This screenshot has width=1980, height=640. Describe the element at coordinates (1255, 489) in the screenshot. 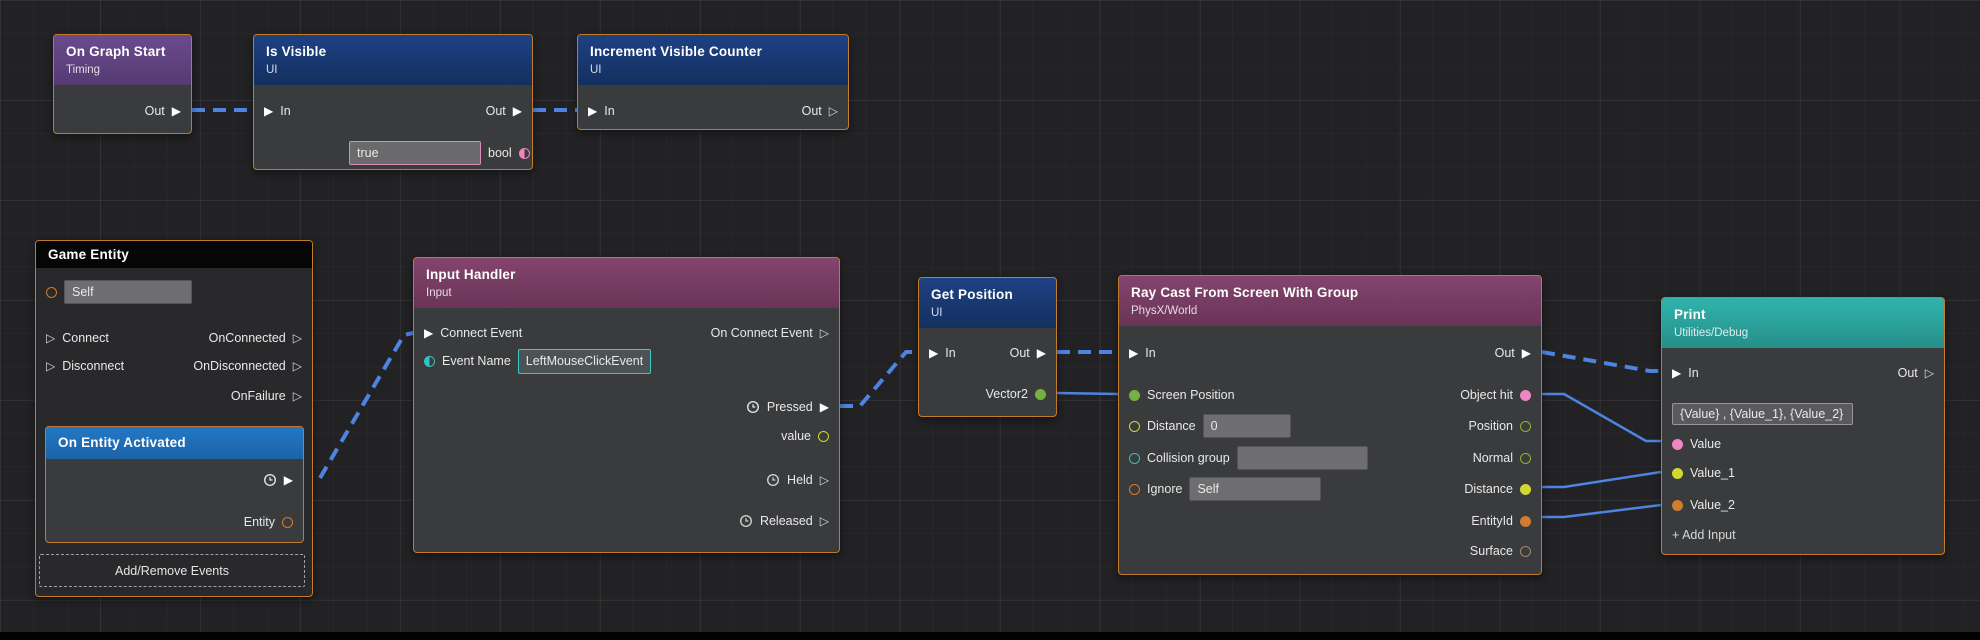

I see `ignore-input` at that location.